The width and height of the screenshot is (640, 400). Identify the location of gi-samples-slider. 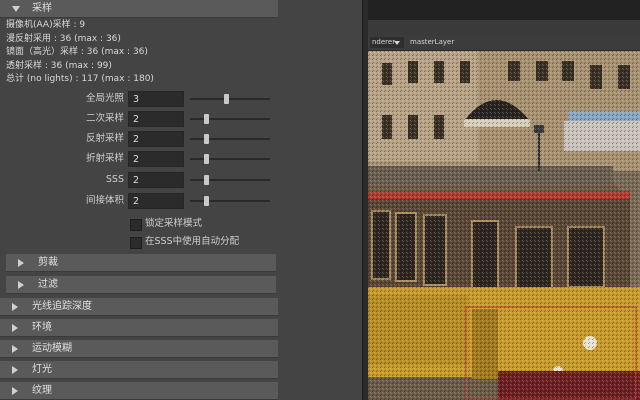
(230, 99).